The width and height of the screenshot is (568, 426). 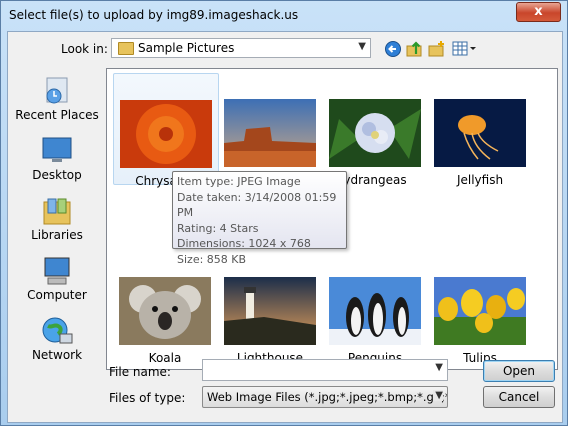 What do you see at coordinates (57, 331) in the screenshot?
I see `network-icon` at bounding box center [57, 331].